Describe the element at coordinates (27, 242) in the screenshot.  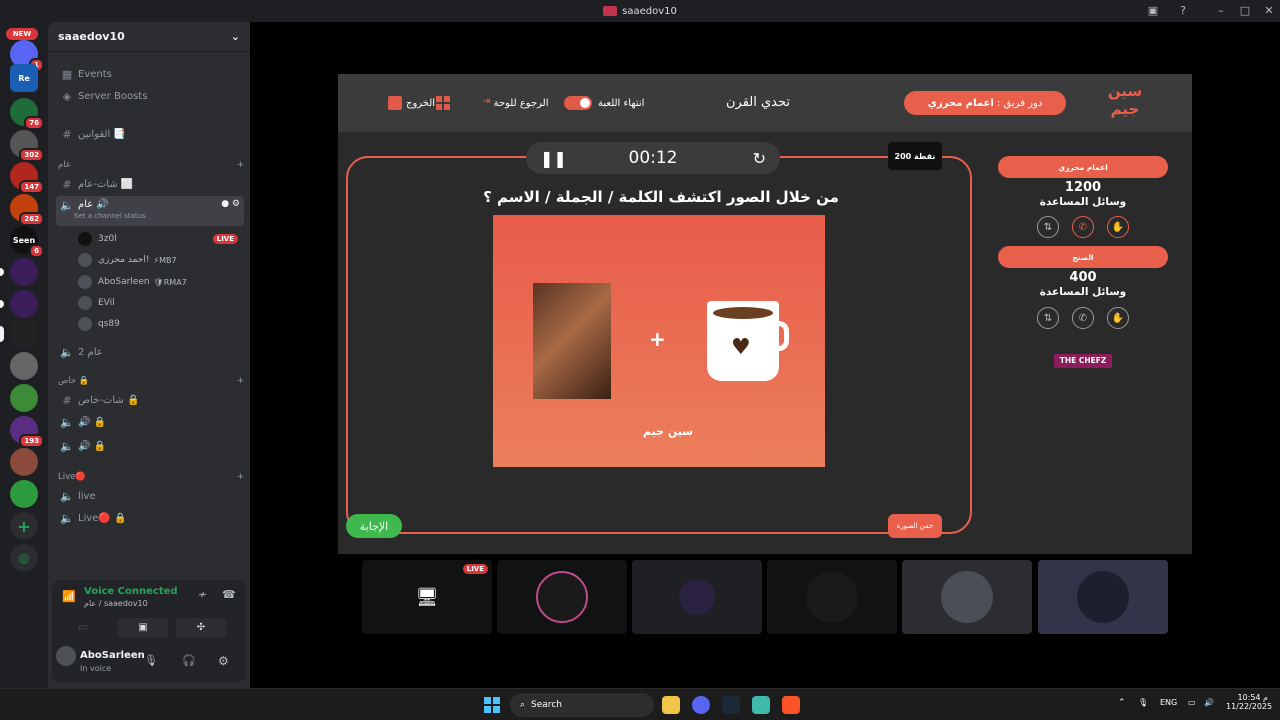
I see `seen-server-icon: Seen 6` at that location.